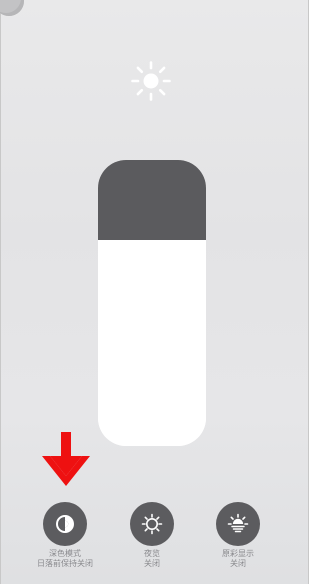 This screenshot has height=584, width=320. I want to click on true-tone-button, so click(238, 524).